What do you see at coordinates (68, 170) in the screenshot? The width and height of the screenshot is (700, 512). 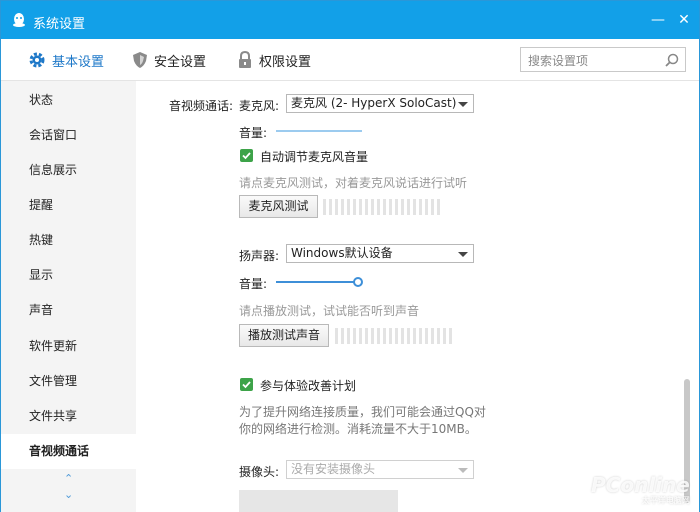 I see `sidebar-item-info-display: 信息展示` at bounding box center [68, 170].